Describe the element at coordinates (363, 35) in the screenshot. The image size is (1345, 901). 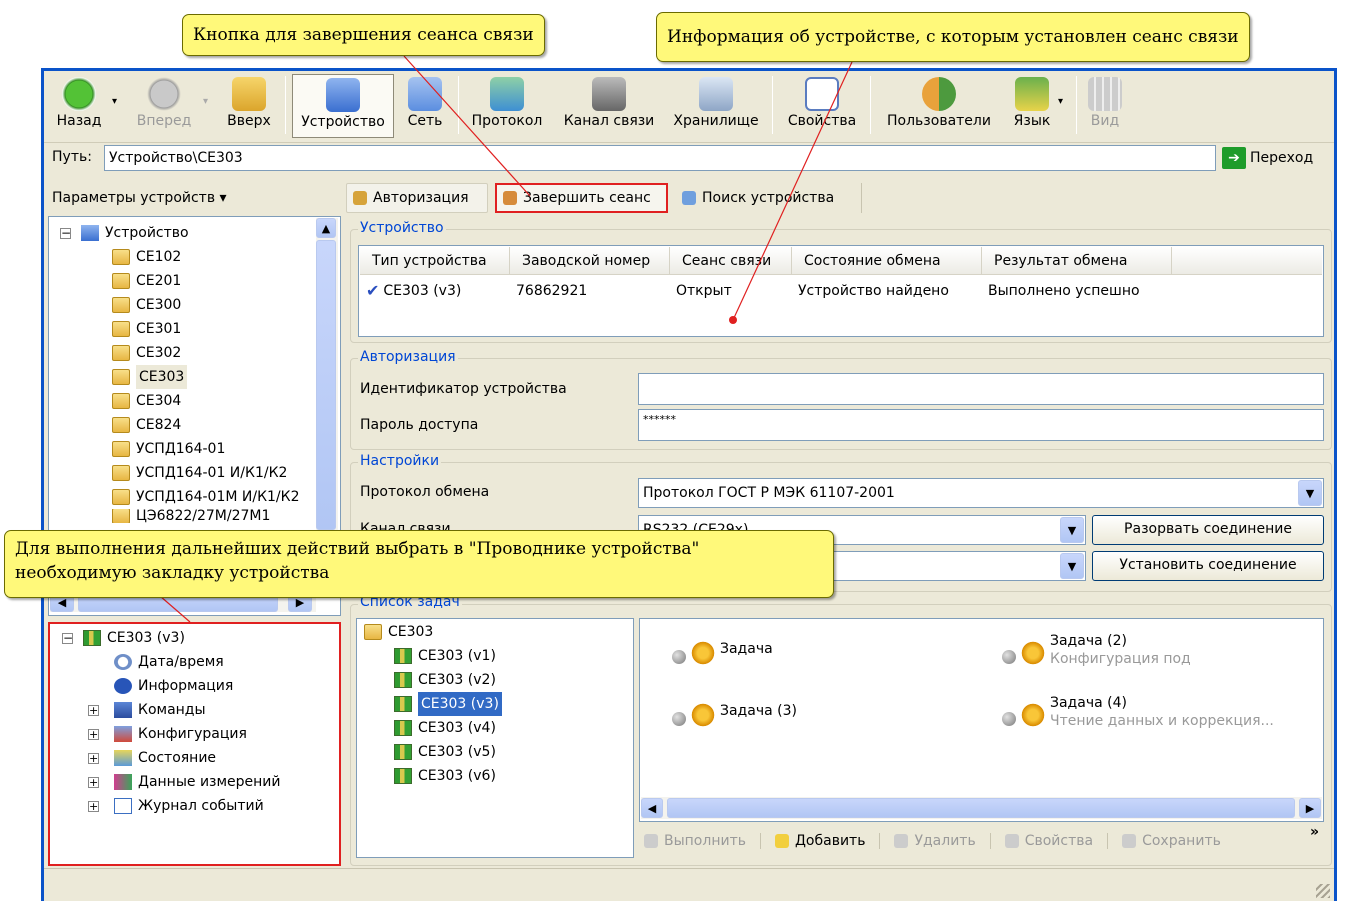
I see `callout-end-session: Кнопка для завершения сеанса связи` at that location.